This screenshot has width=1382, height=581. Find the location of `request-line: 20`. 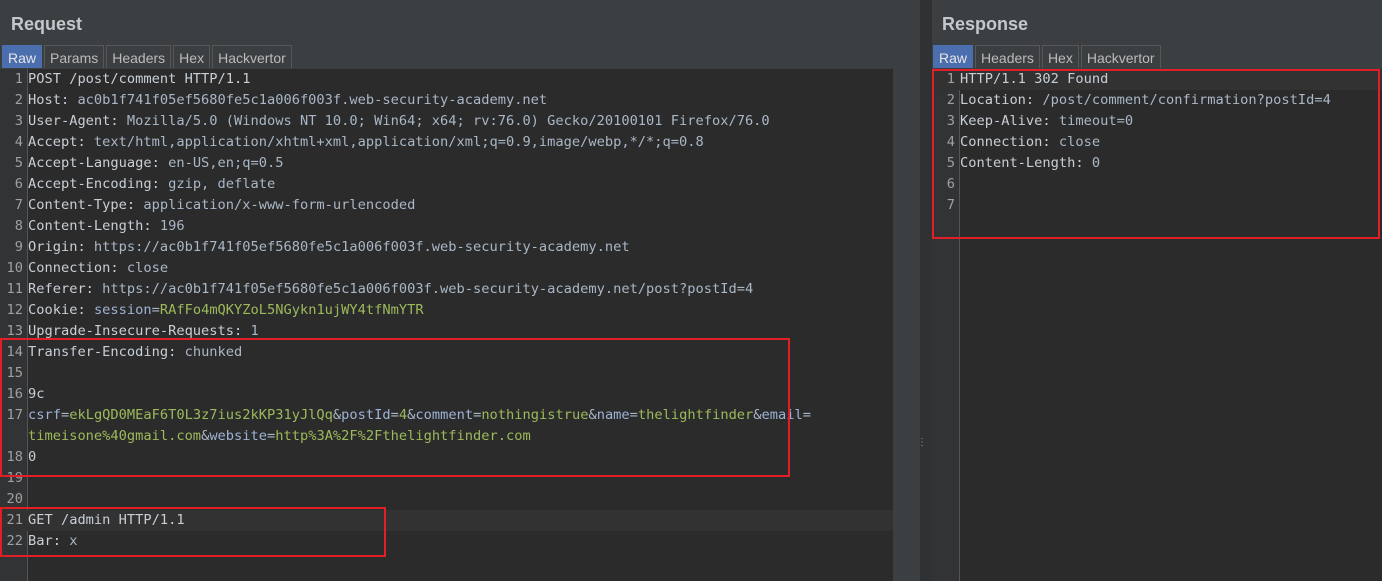

request-line: 20 is located at coordinates (446, 499).